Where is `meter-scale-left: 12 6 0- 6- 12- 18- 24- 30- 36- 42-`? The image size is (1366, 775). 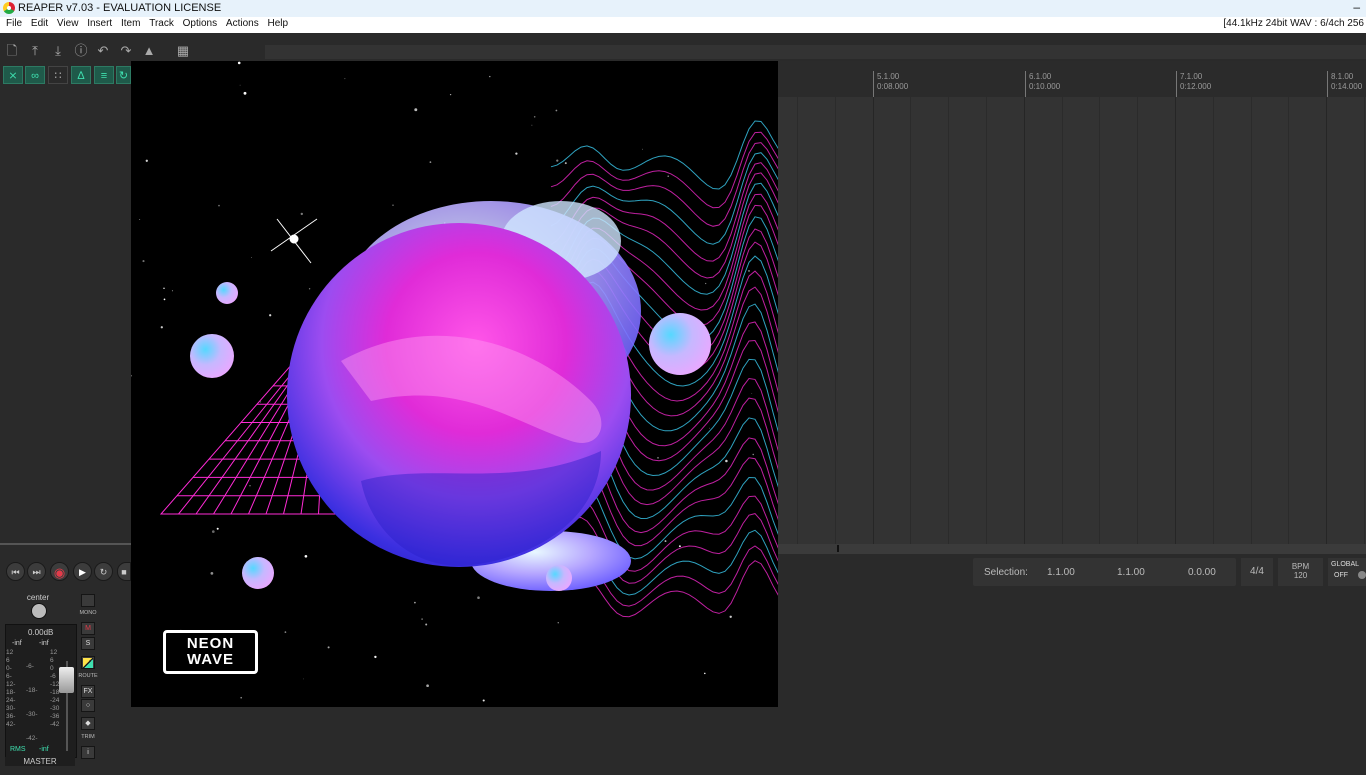 meter-scale-left: 12 6 0- 6- 12- 18- 24- 30- 36- 42- is located at coordinates (11, 688).